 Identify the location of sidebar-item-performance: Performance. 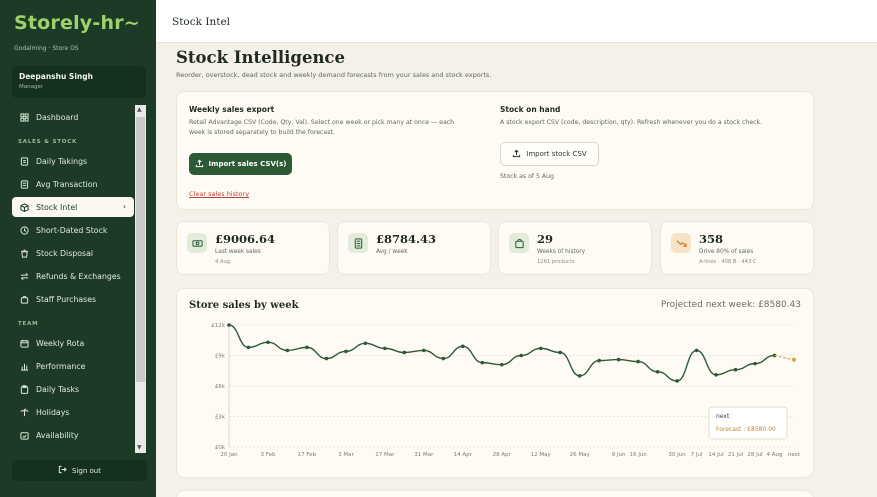
(73, 366).